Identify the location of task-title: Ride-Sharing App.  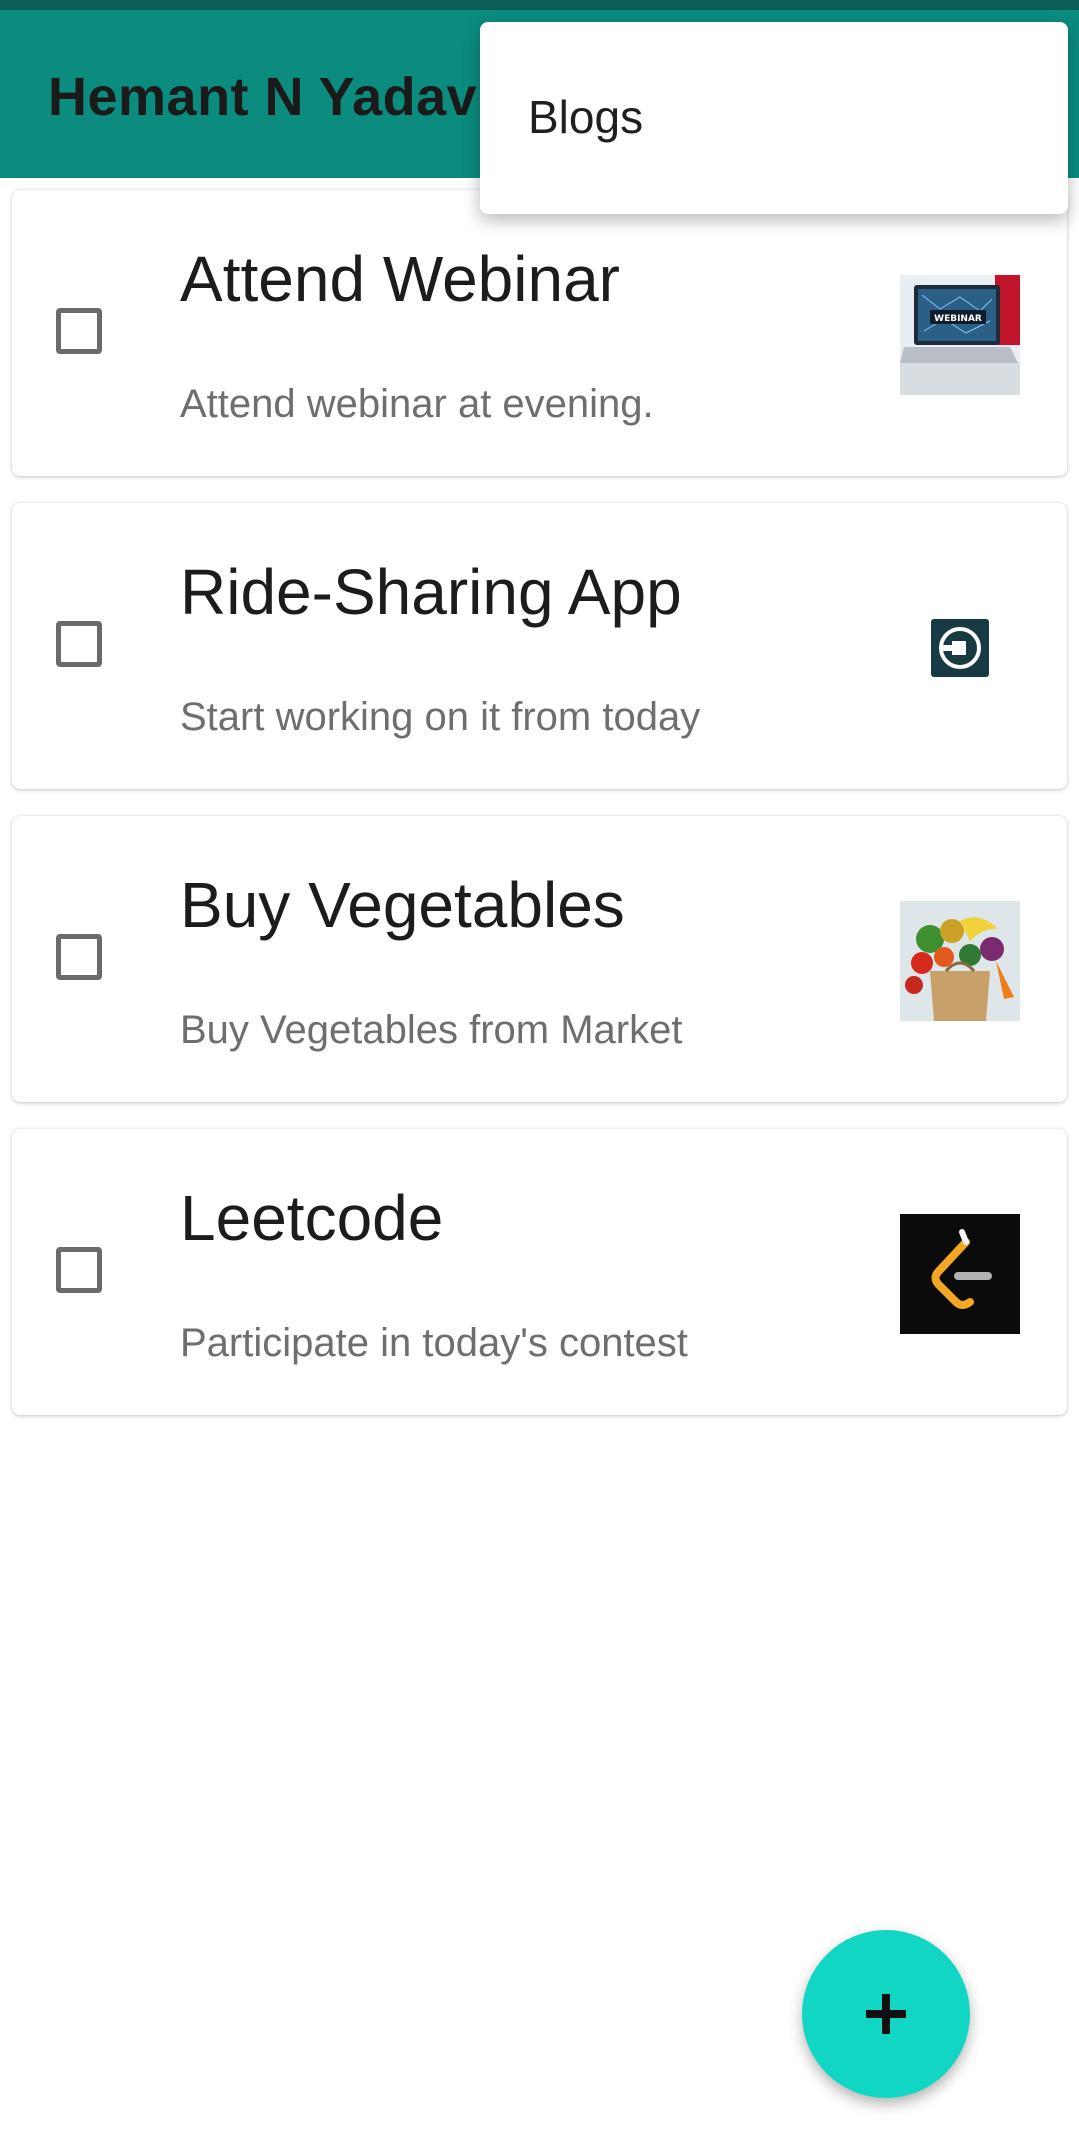
(431, 592).